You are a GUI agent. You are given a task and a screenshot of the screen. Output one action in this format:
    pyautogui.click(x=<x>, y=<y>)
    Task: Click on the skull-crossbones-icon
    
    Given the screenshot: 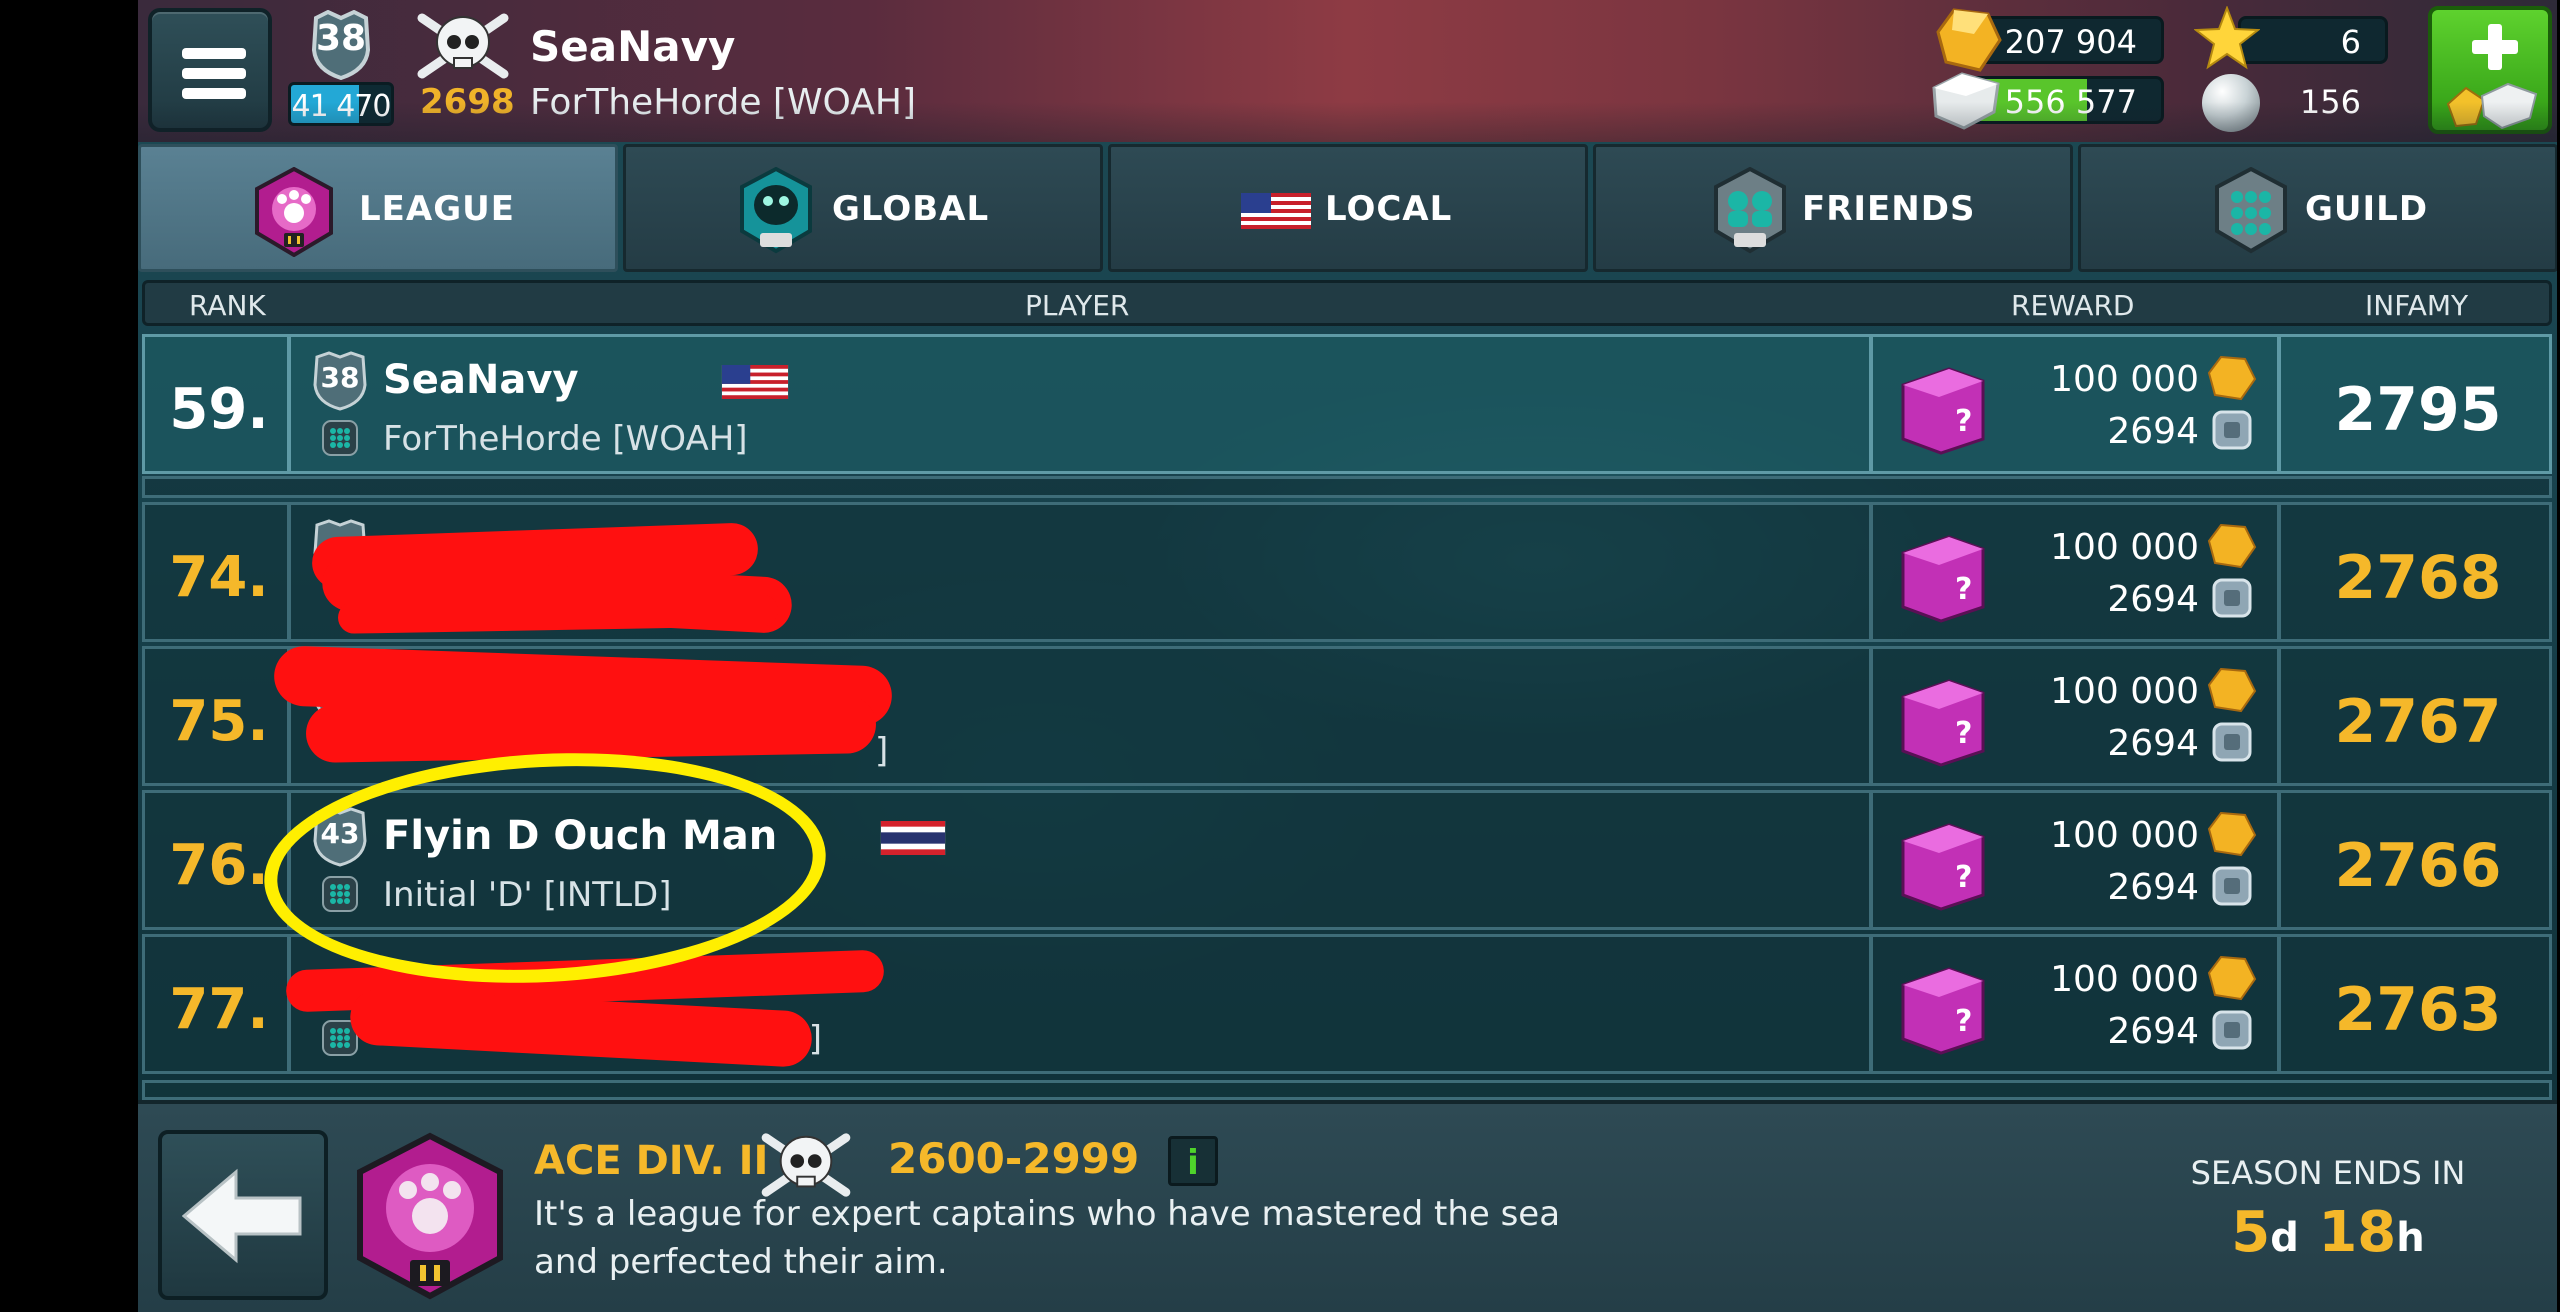 What is the action you would take?
    pyautogui.click(x=463, y=46)
    